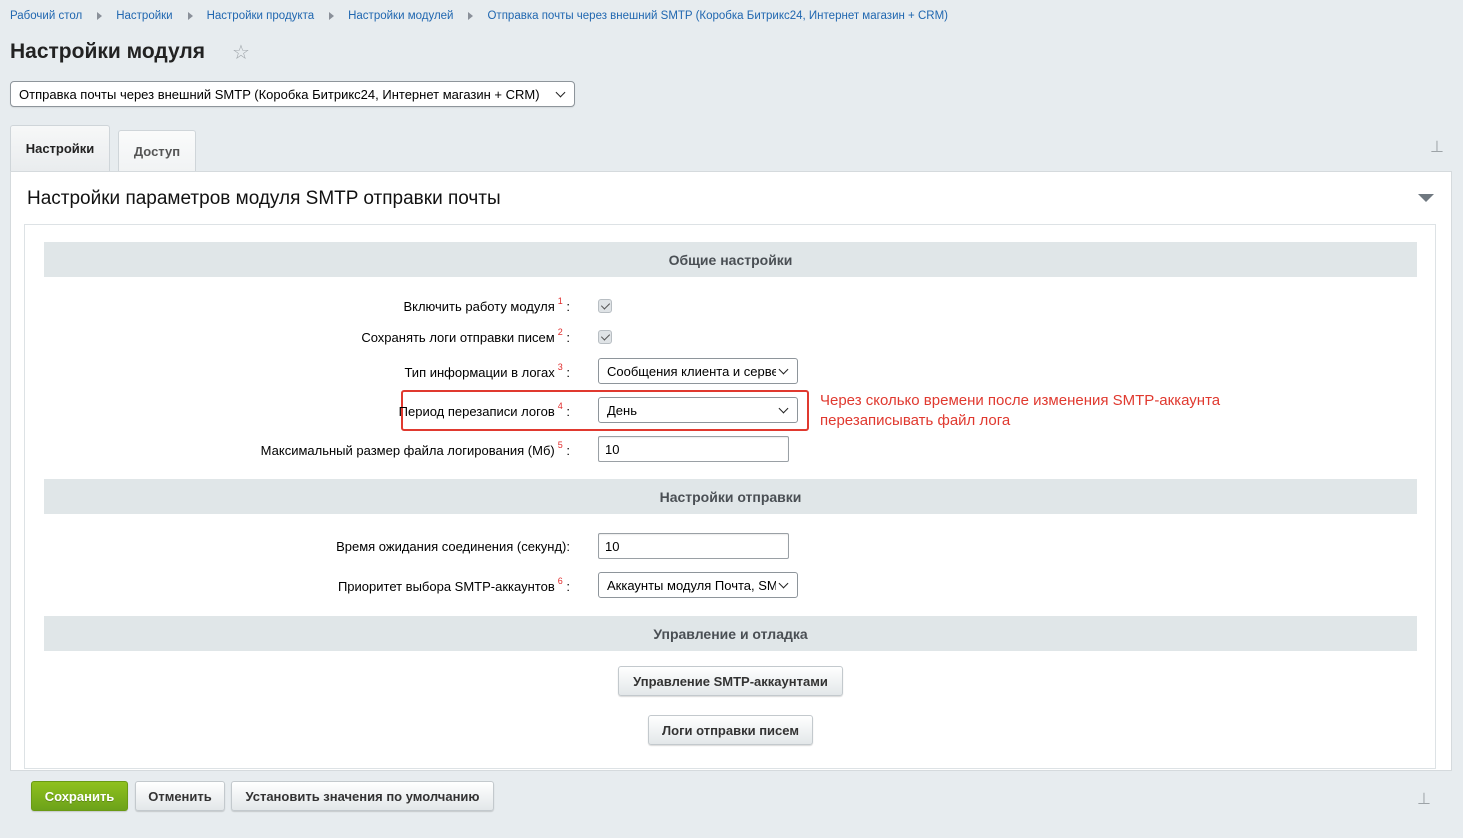 The height and width of the screenshot is (838, 1463). Describe the element at coordinates (144, 16) in the screenshot. I see `breadcrumb-settings: Настройки` at that location.